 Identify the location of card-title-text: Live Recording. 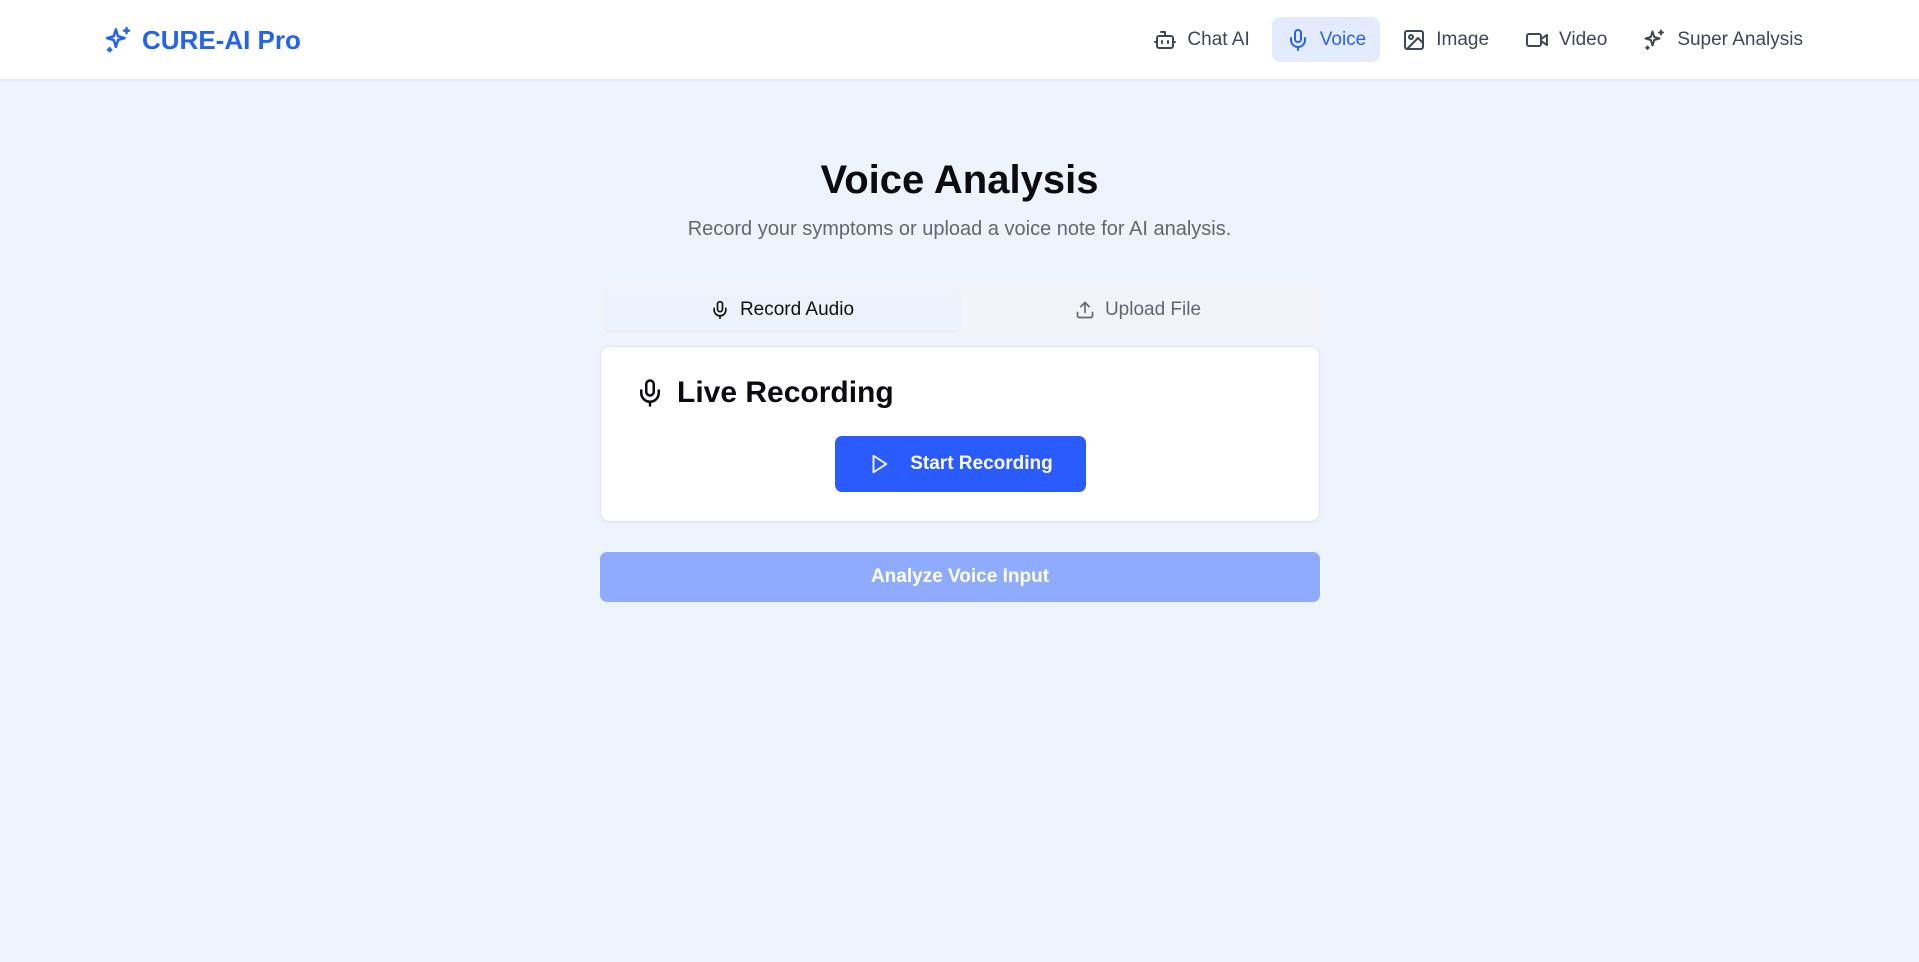
(785, 392).